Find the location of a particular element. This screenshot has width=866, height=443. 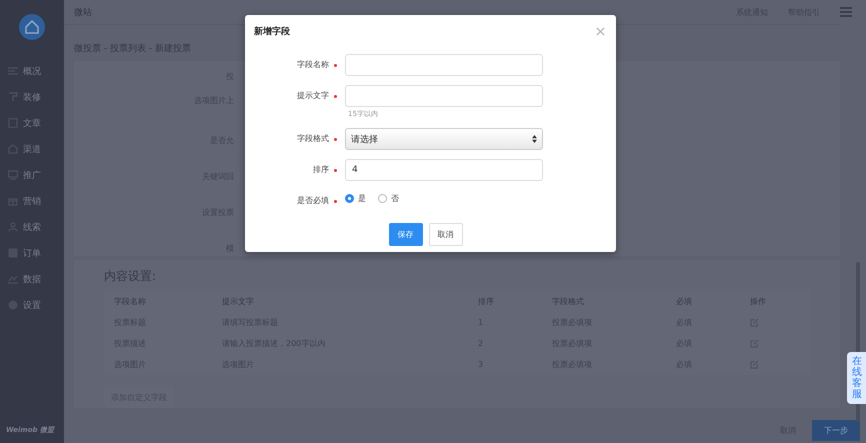

chart-icon is located at coordinates (13, 279).